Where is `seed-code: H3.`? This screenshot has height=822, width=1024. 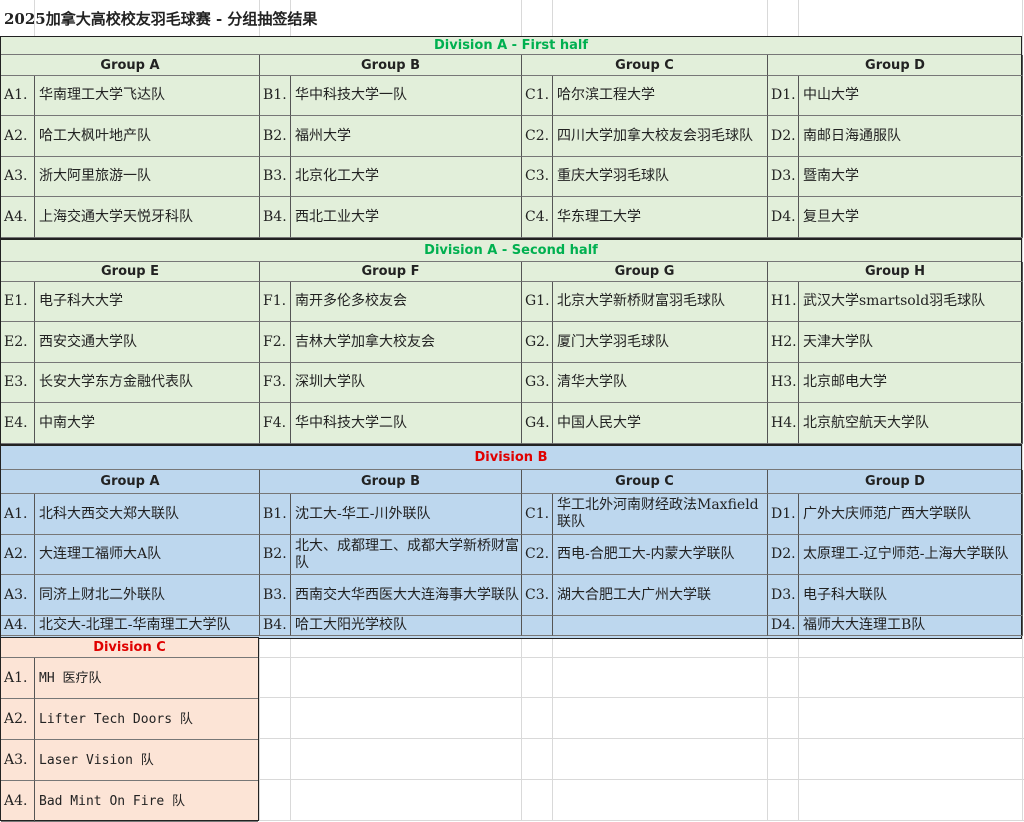
seed-code: H3. is located at coordinates (783, 383).